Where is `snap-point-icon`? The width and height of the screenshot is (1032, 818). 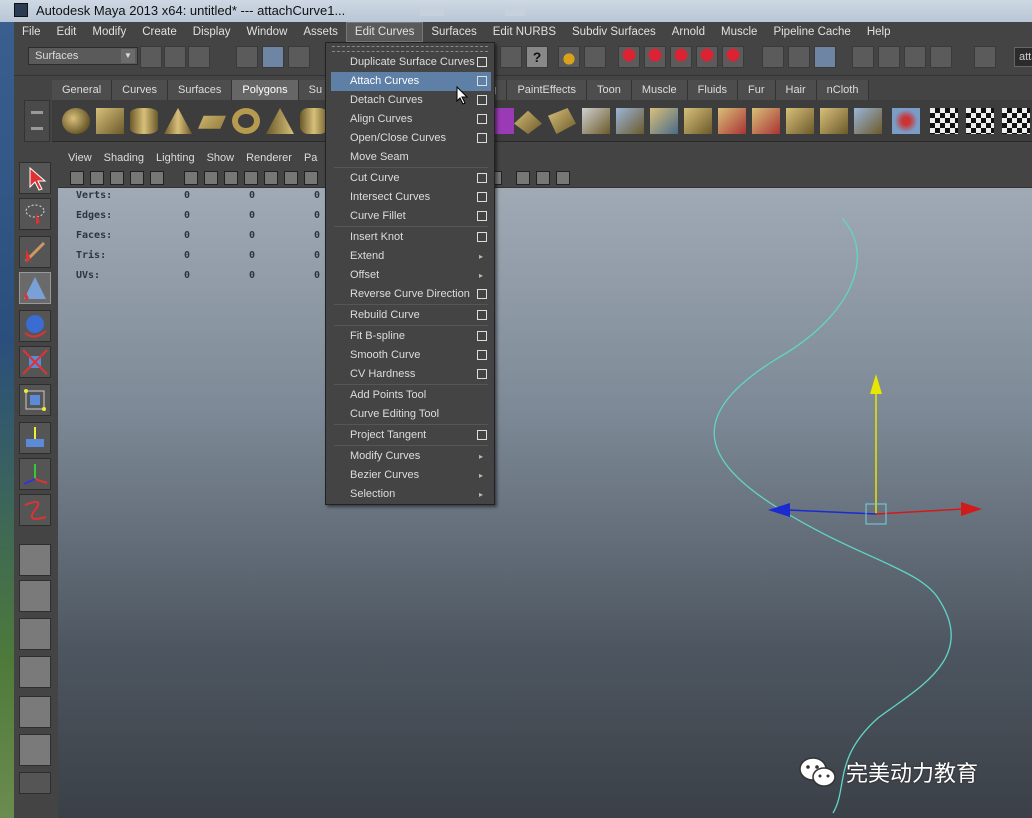 snap-point-icon is located at coordinates (681, 57).